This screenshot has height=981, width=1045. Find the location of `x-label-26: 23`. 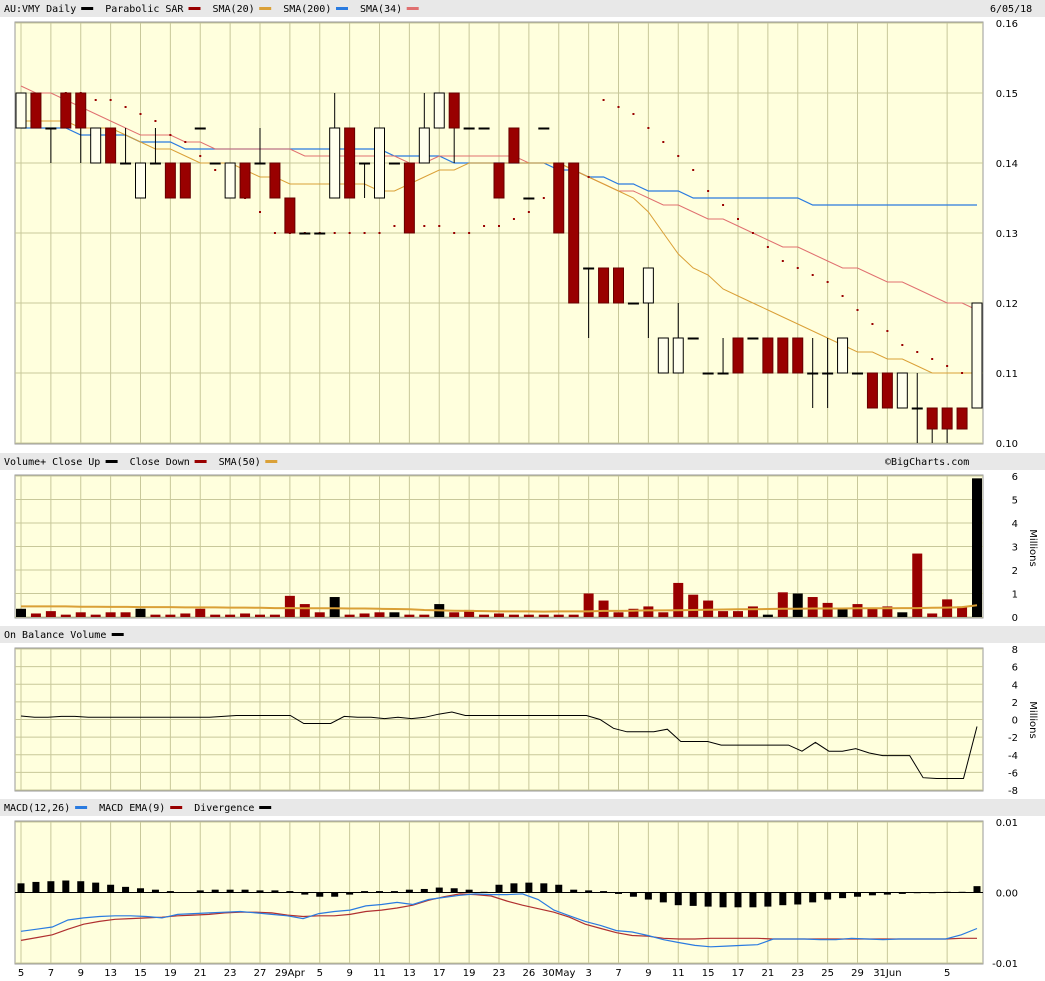

x-label-26: 23 is located at coordinates (797, 973).